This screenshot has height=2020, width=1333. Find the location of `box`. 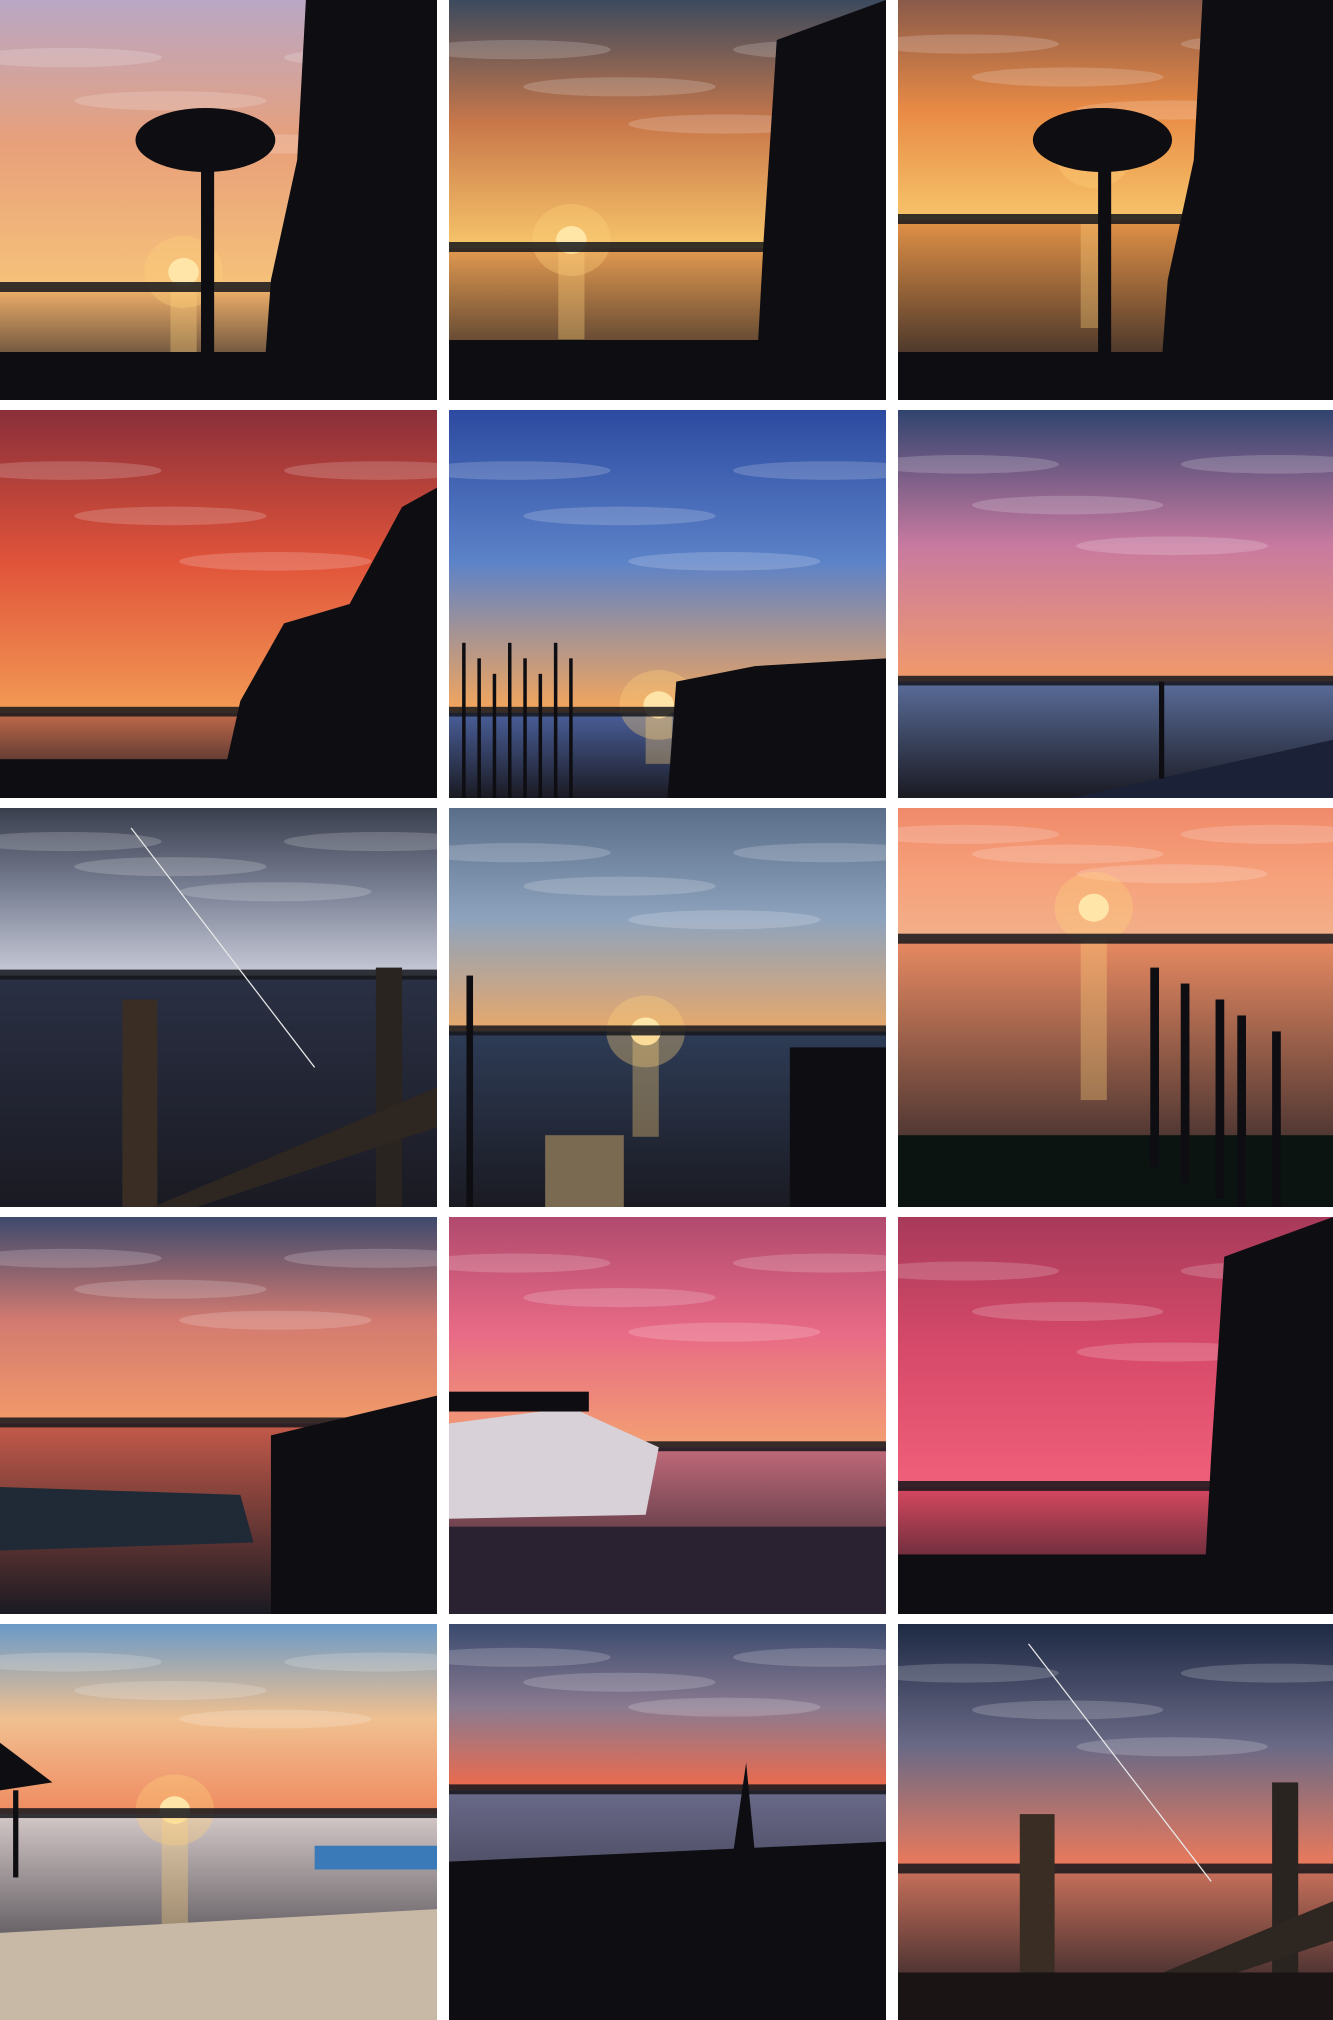

box is located at coordinates (584, 1171).